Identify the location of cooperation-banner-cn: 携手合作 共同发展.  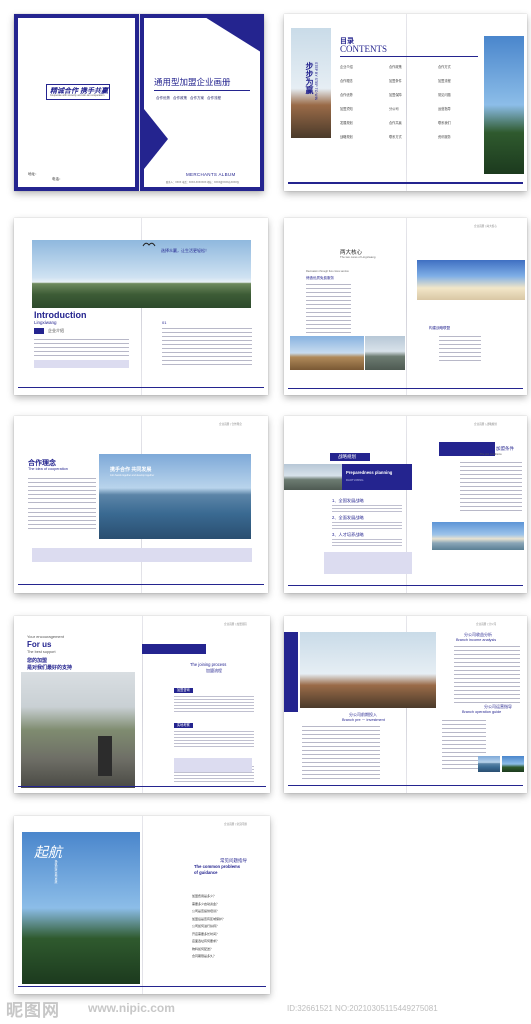
(131, 470).